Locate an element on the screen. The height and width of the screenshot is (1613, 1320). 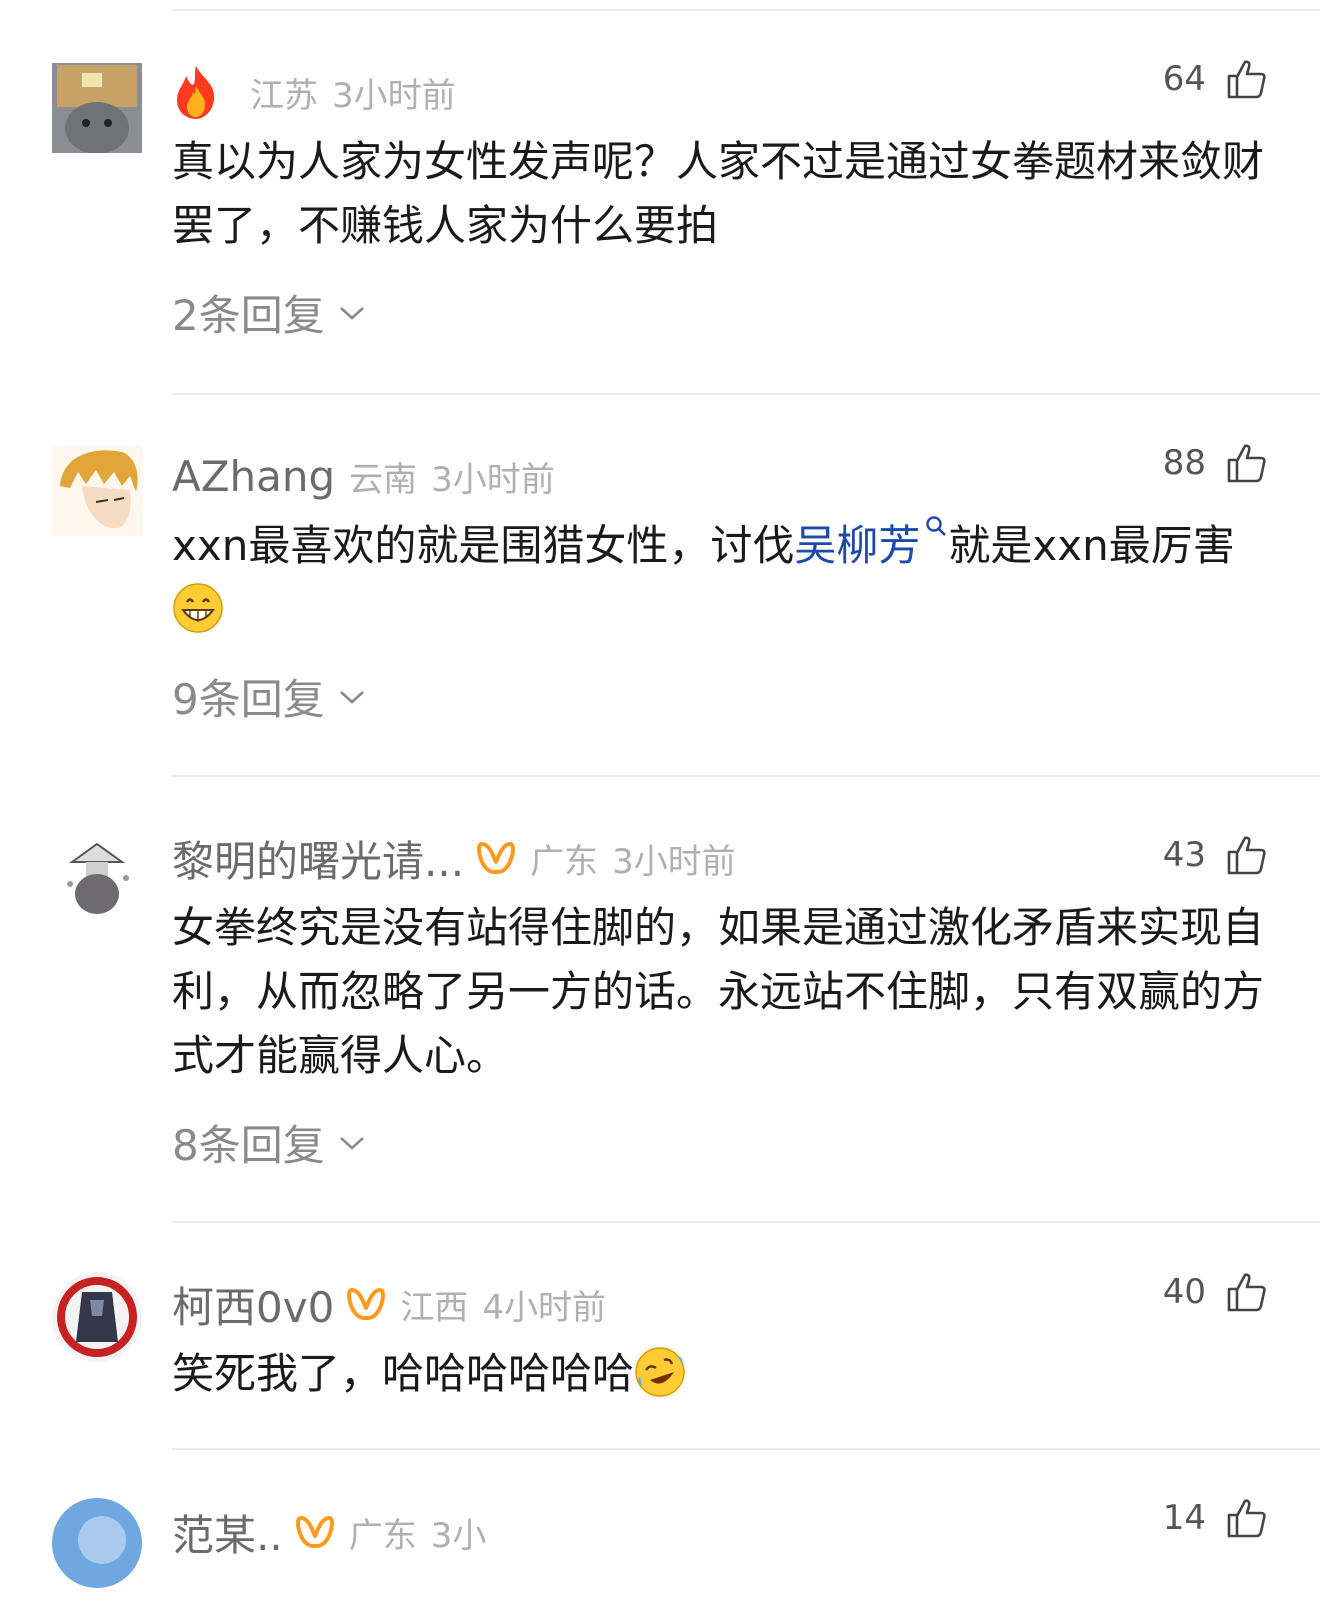
location-label: 江西 is located at coordinates (434, 1307).